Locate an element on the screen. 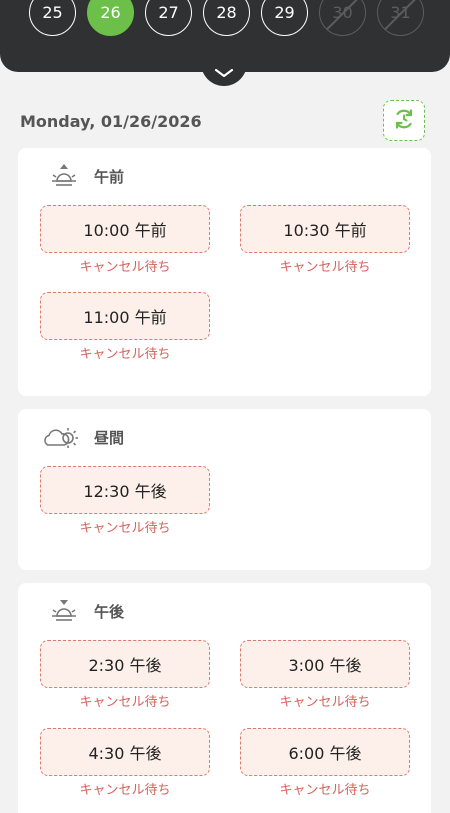 The image size is (450, 813). time-slot-button: 4:30 午後 is located at coordinates (125, 752).